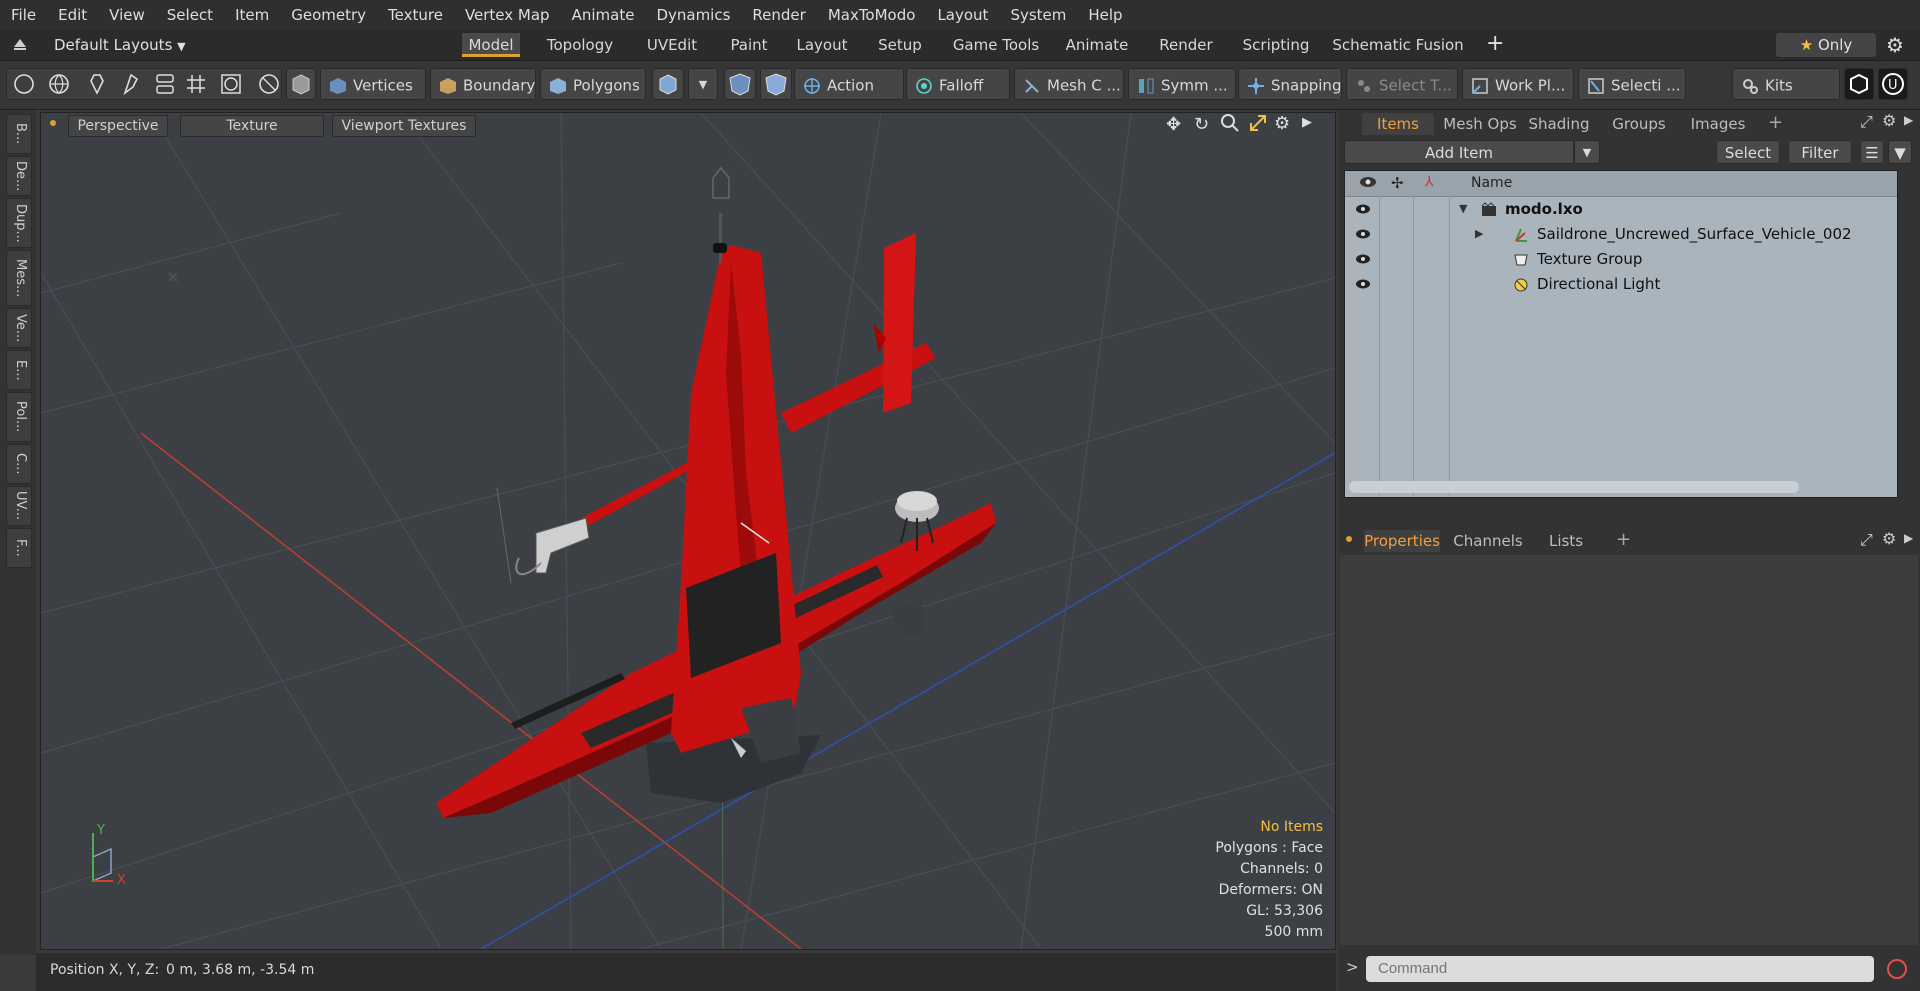  I want to click on tab-uvedit: UVEdit, so click(672, 45).